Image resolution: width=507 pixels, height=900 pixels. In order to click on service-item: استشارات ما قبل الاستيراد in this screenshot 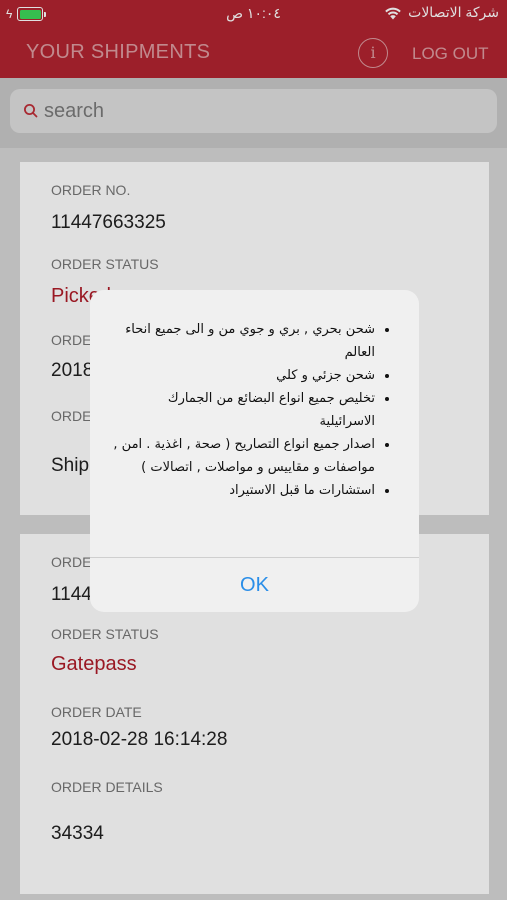, I will do `click(243, 490)`.